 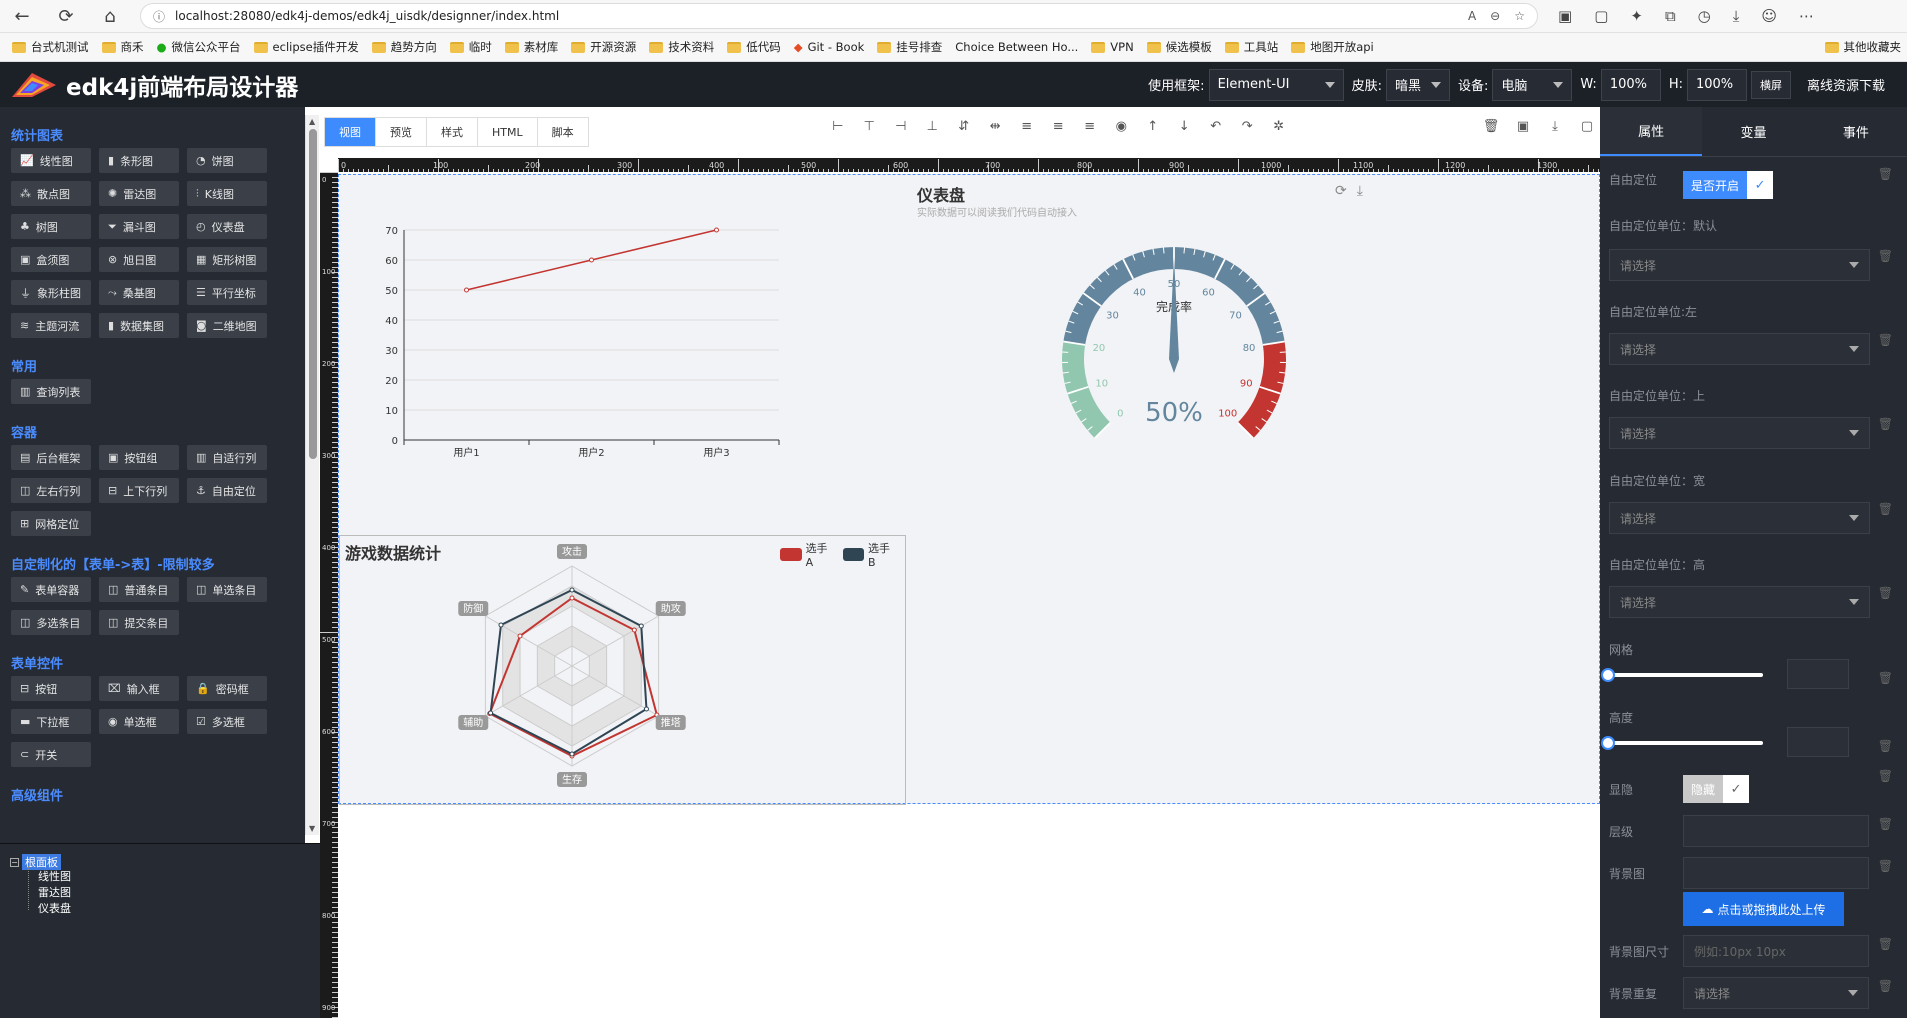 I want to click on text-center-icon: ≡, so click(x=1059, y=126).